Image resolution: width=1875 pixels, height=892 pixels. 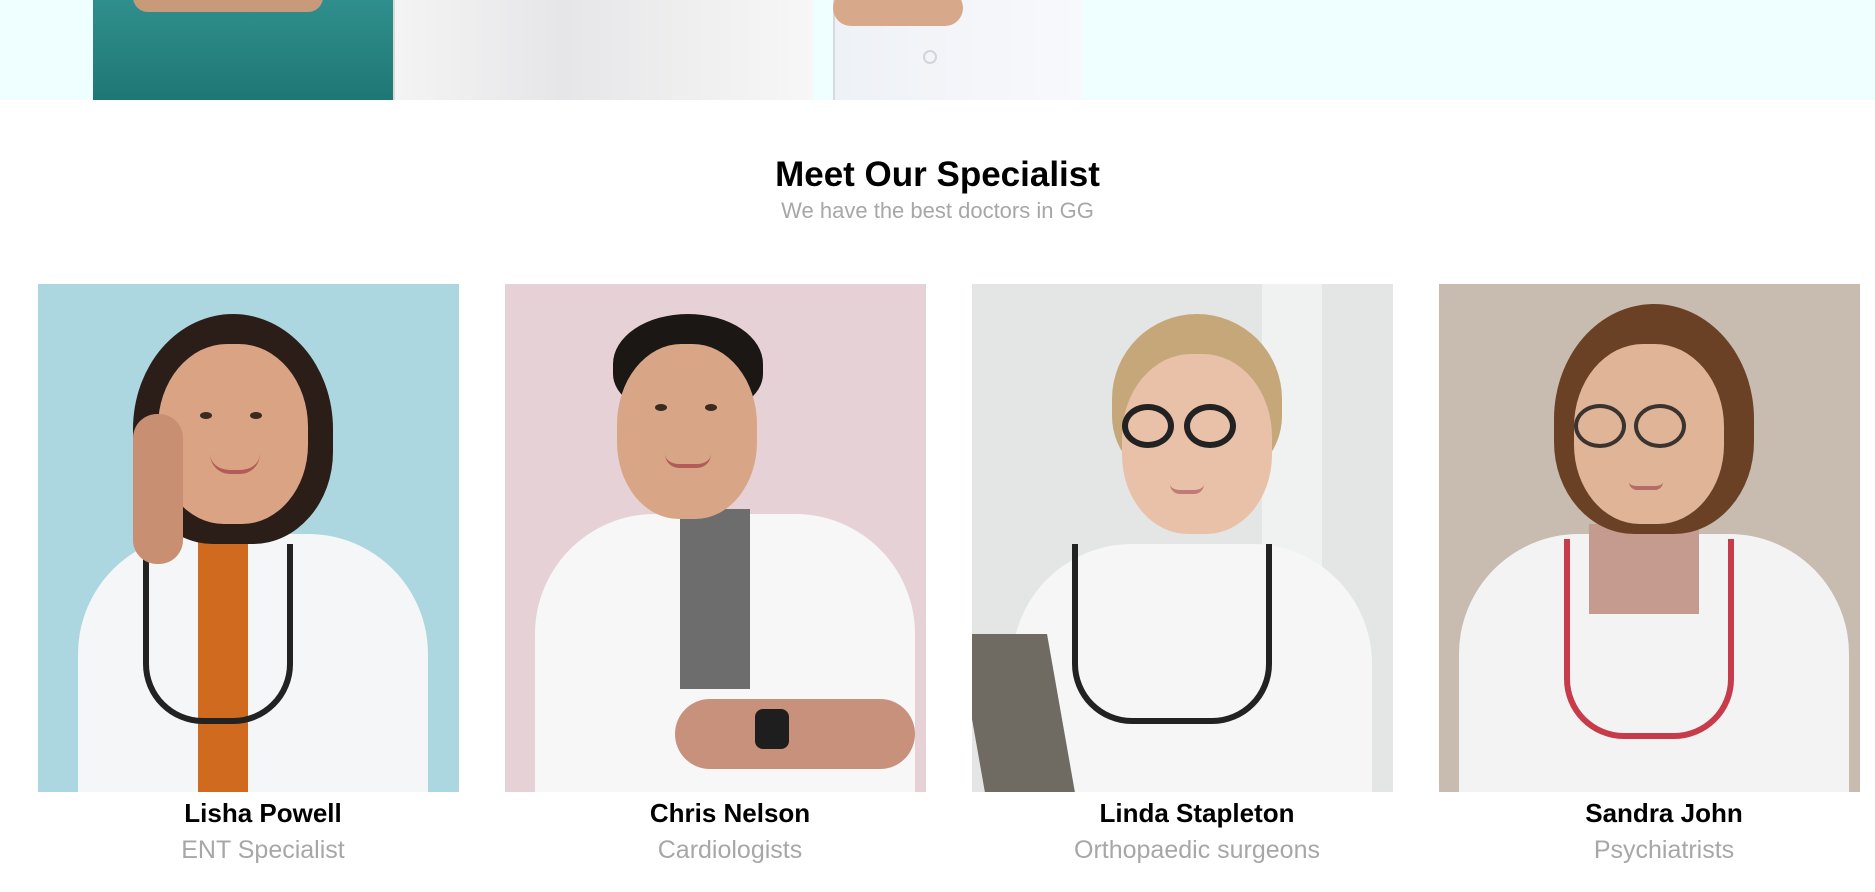 I want to click on section-title: Meet Our Specialist, so click(x=937, y=174).